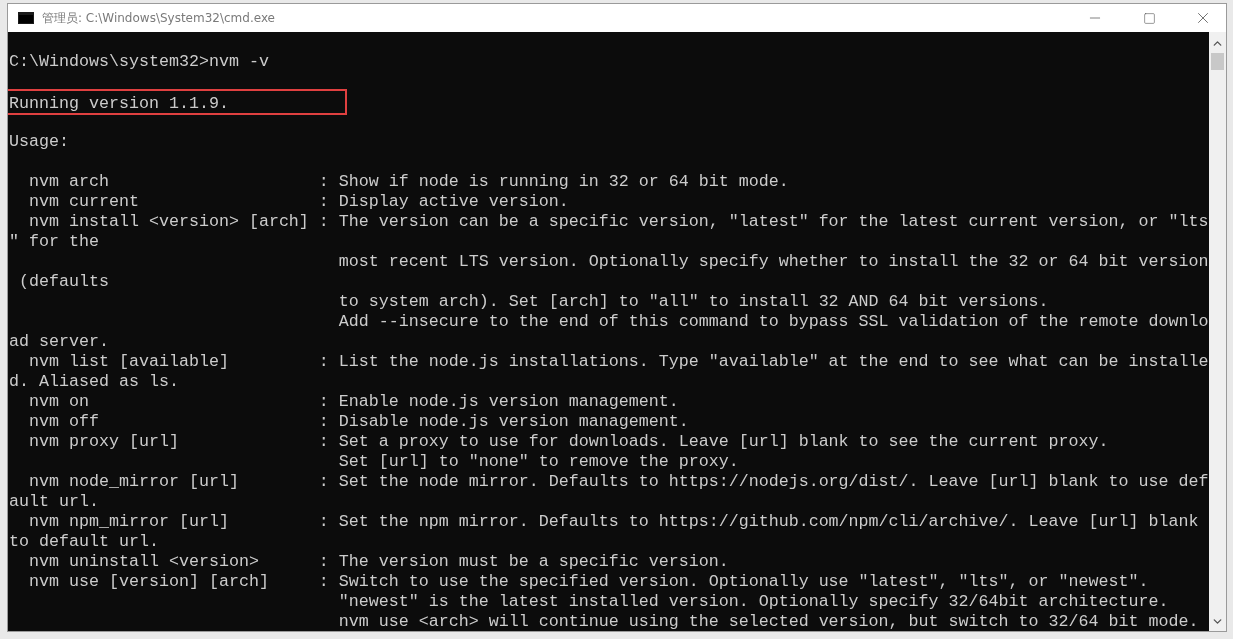 This screenshot has height=639, width=1233. What do you see at coordinates (753, 602) in the screenshot?
I see `console-line: "newest" is the latest installed version. Optionally specify 32/64bit architecture.` at bounding box center [753, 602].